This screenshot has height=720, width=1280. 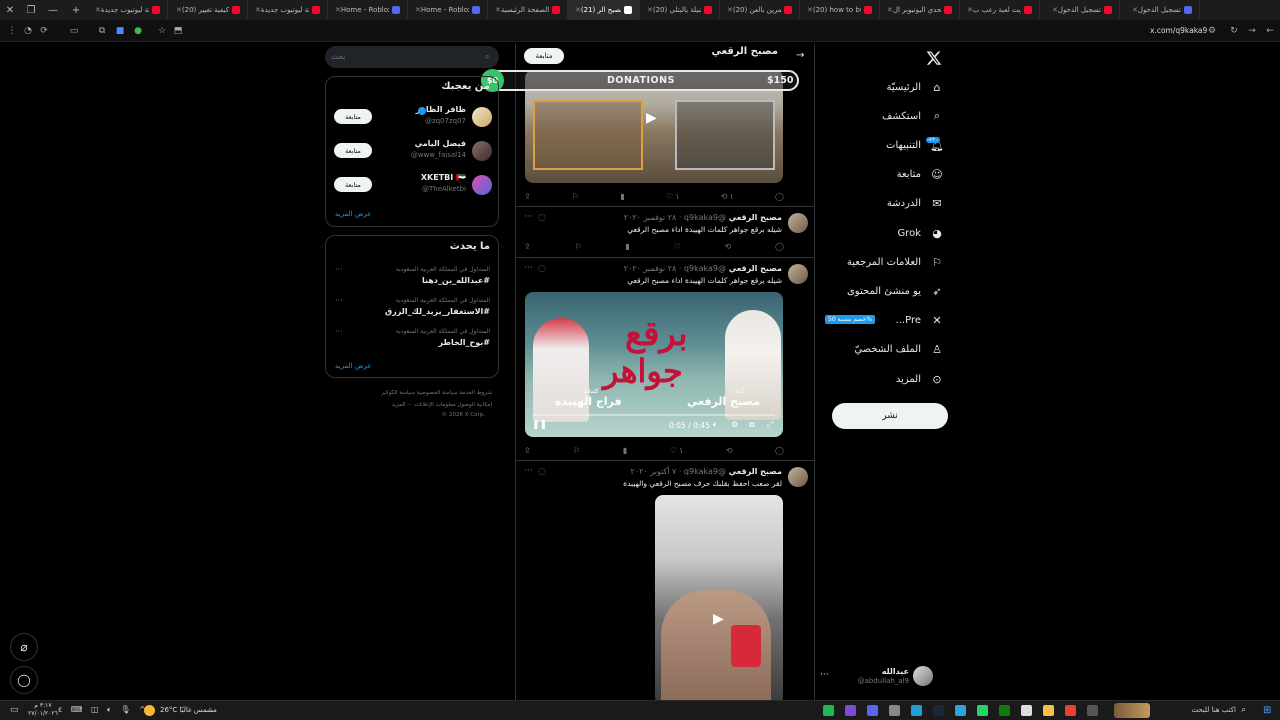 What do you see at coordinates (654, 415) in the screenshot?
I see `video-progress-track` at bounding box center [654, 415].